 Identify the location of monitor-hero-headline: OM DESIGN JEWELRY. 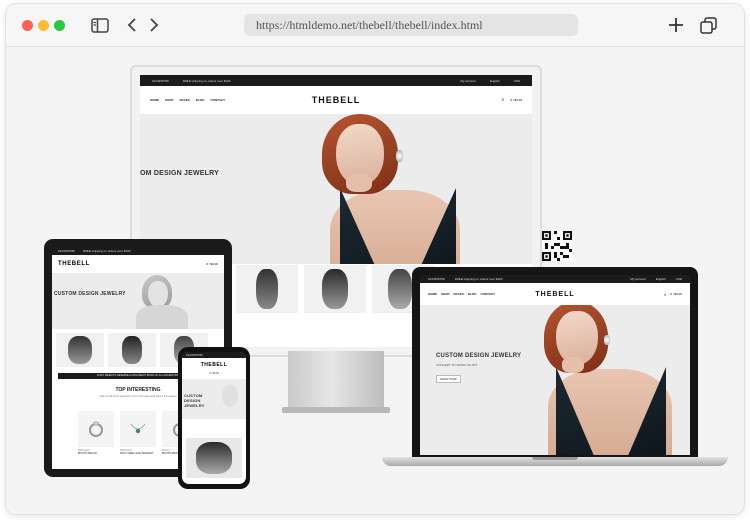
(179, 173).